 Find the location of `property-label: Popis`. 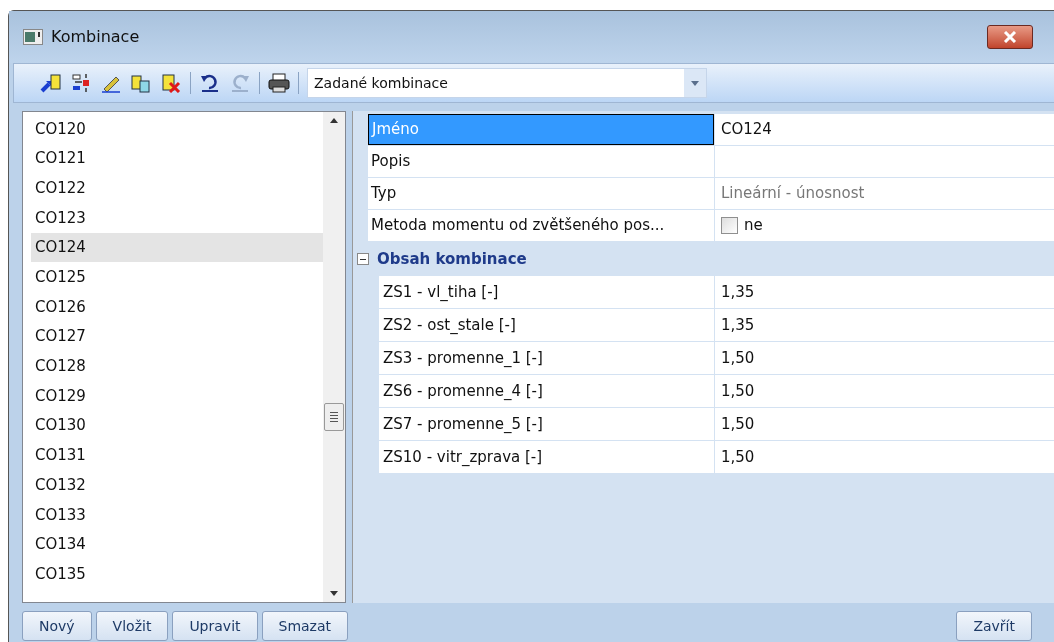

property-label: Popis is located at coordinates (541, 161).